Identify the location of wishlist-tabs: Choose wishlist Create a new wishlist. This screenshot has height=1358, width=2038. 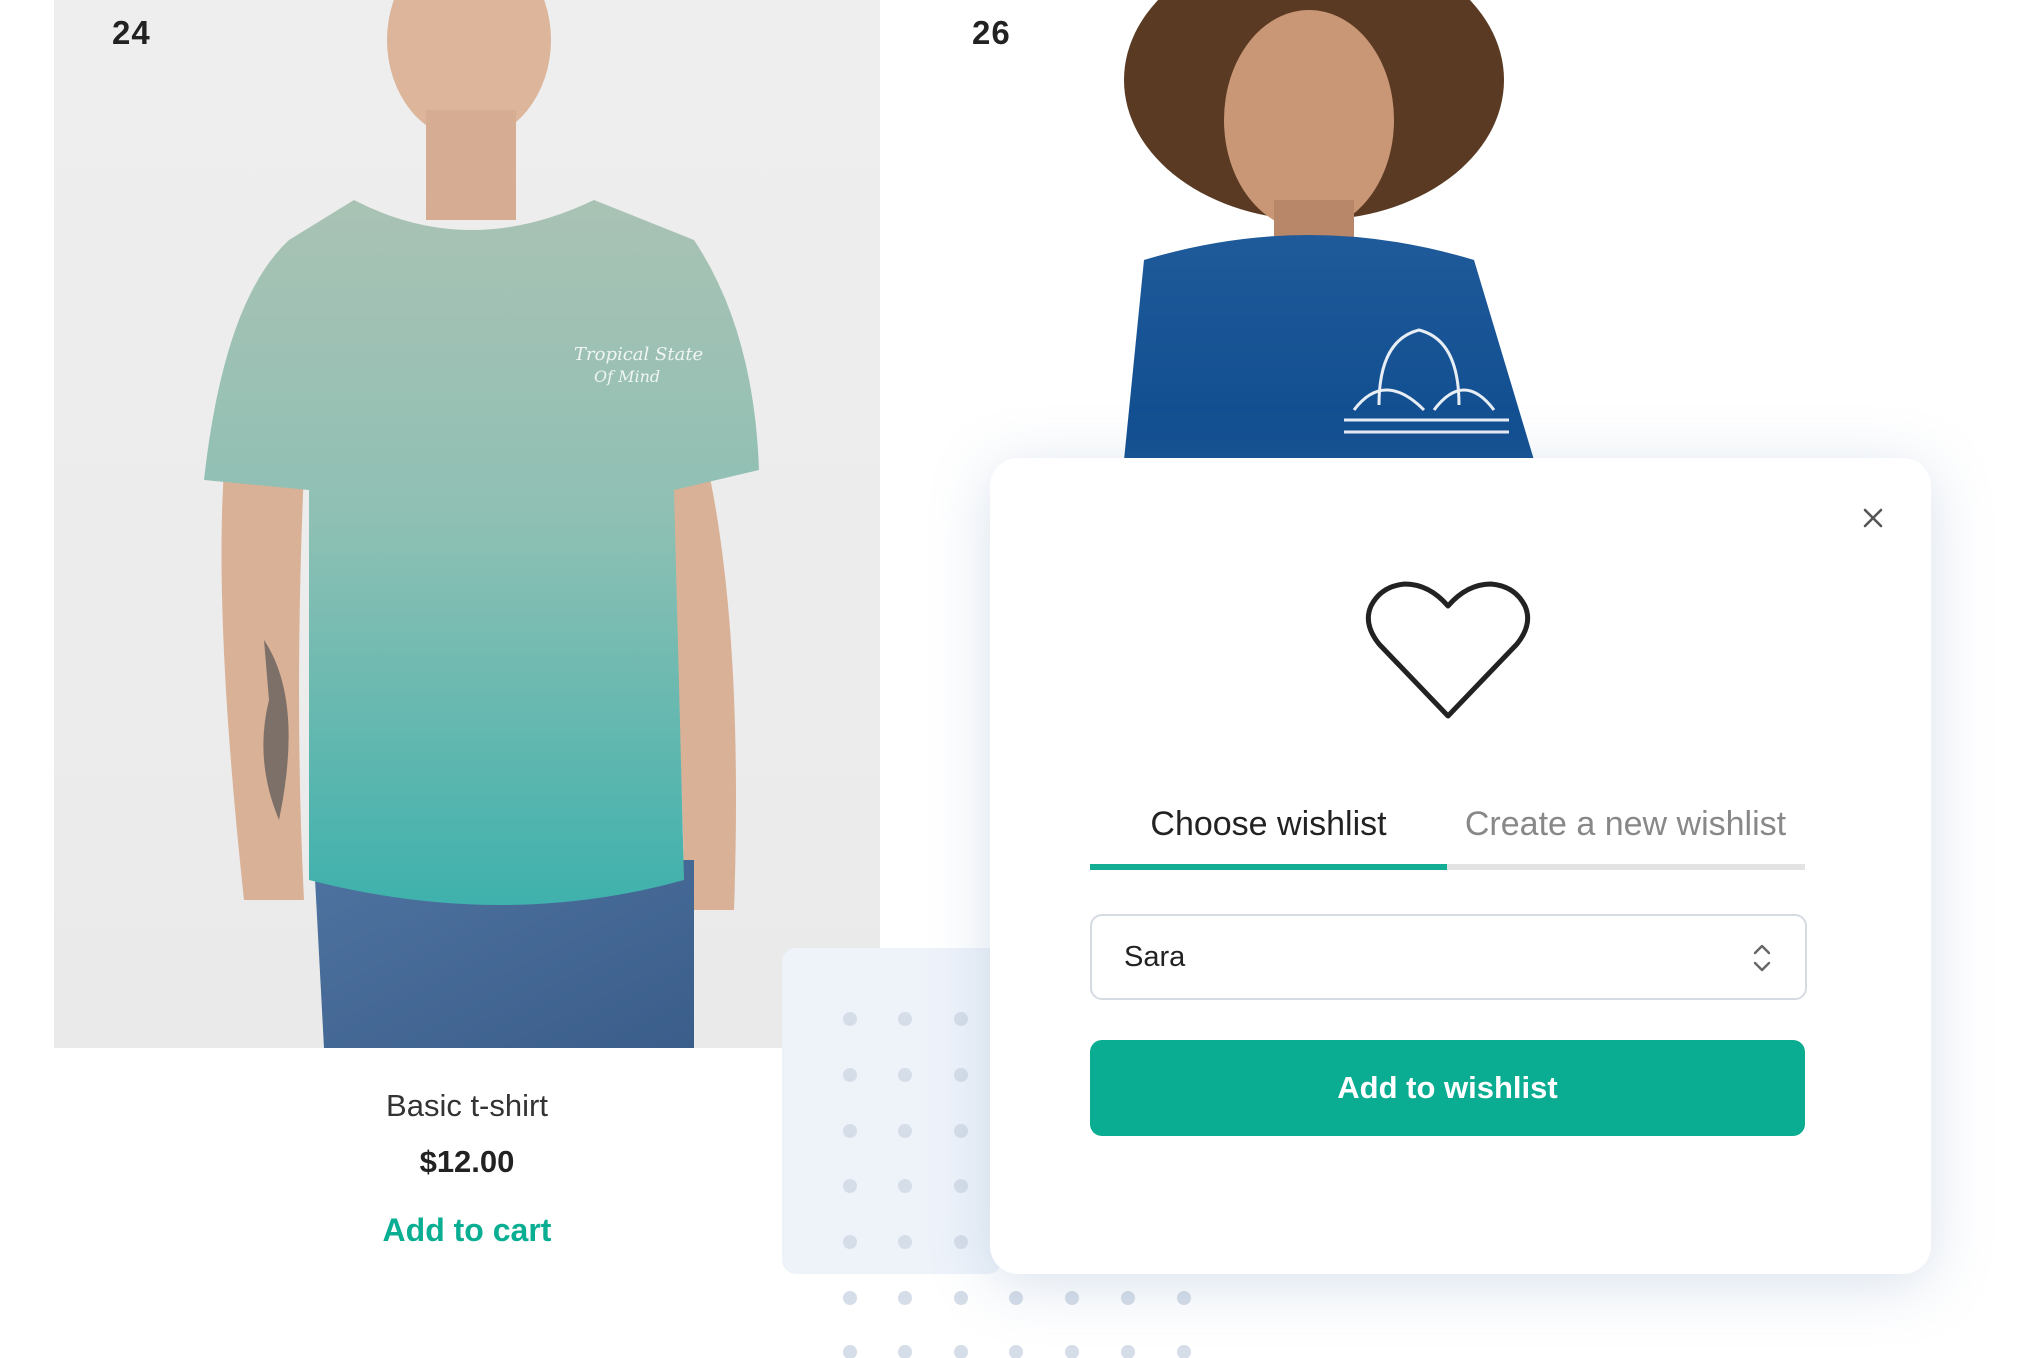
(1447, 829).